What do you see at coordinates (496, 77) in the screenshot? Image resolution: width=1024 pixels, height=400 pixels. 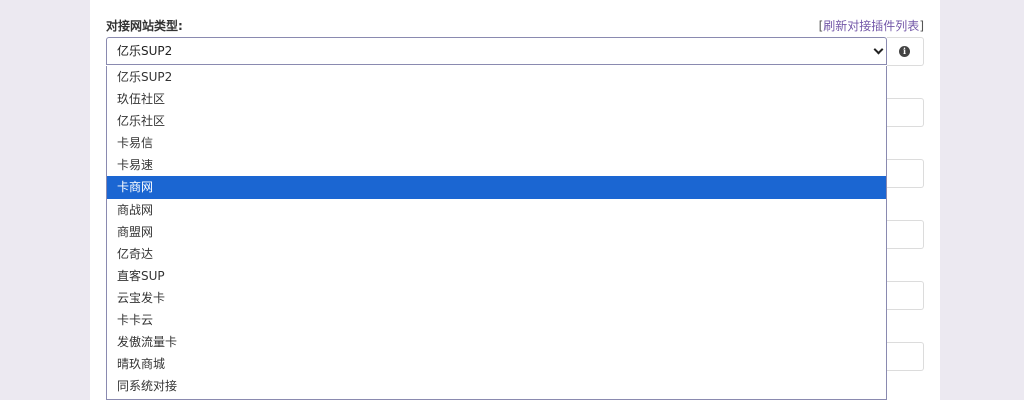 I see `dropdown-option: 亿乐SUP2` at bounding box center [496, 77].